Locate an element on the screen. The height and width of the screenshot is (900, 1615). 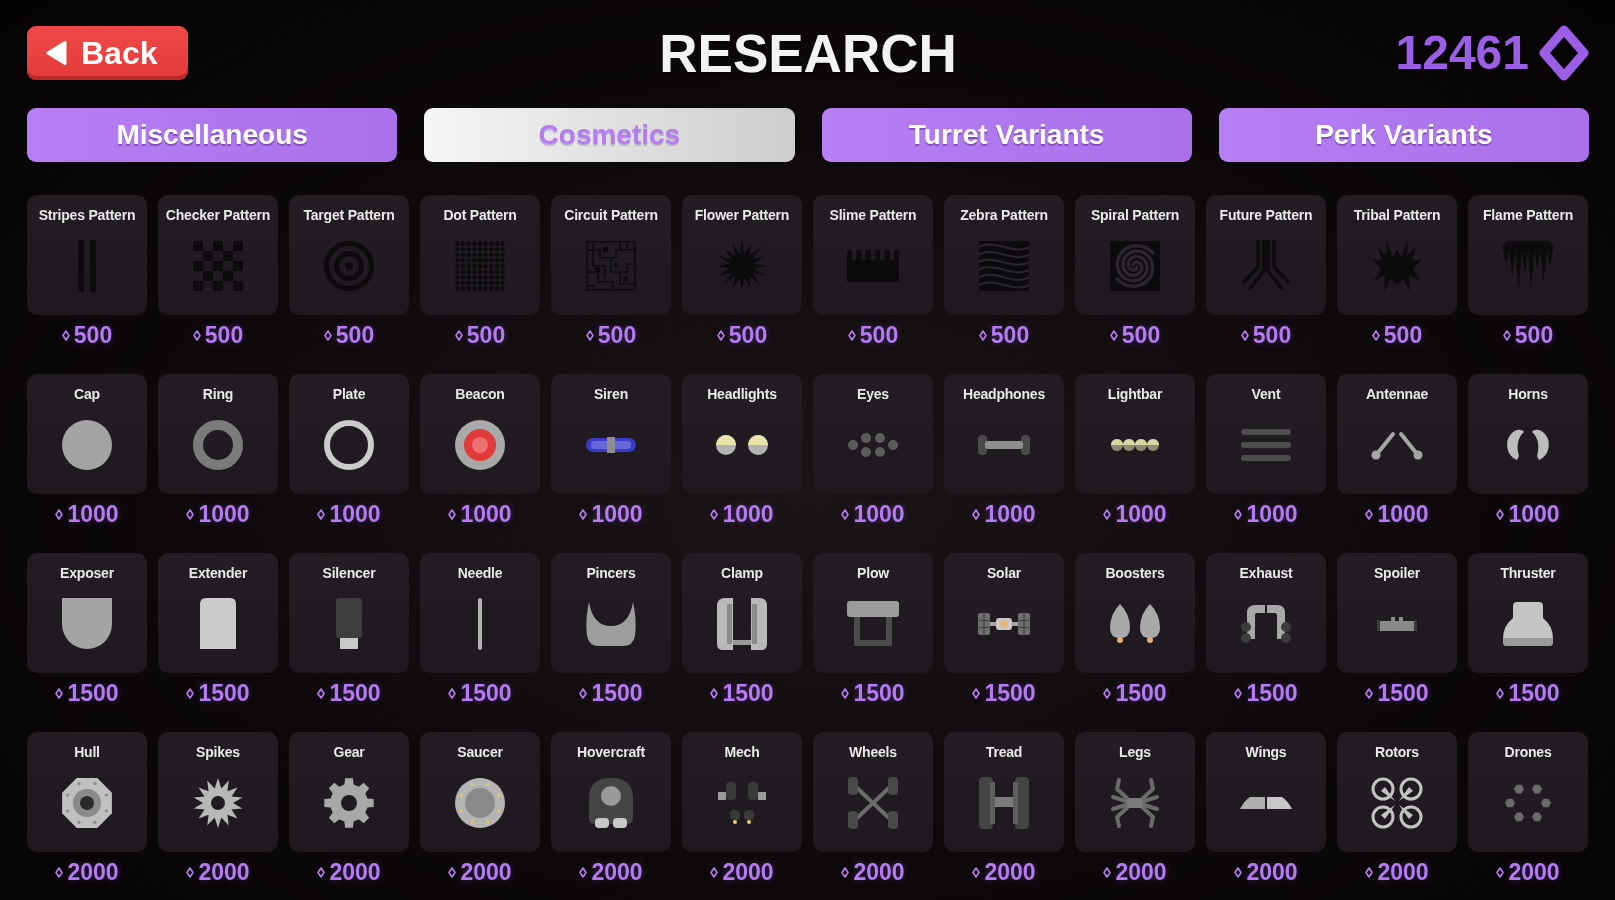
research-item-card: Checker Pattern is located at coordinates (218, 255).